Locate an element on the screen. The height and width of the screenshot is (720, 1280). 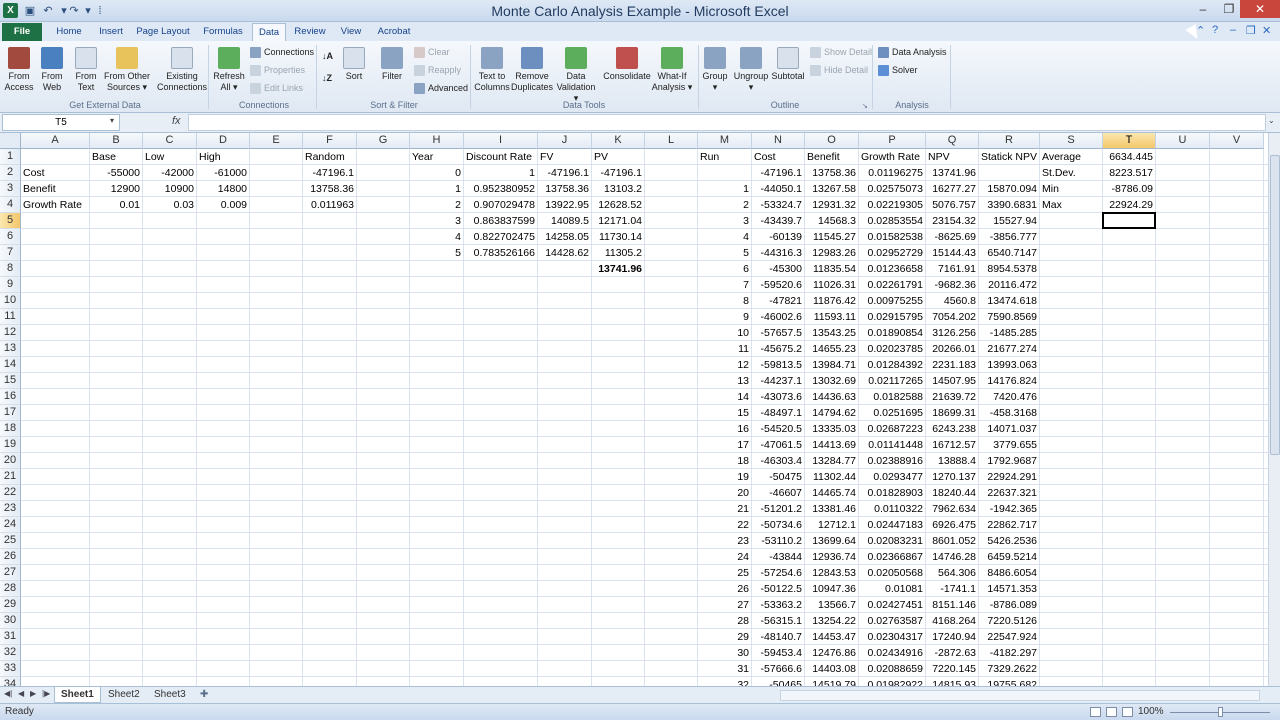
sheet-tab-sheet2: Sheet2 is located at coordinates (124, 695).